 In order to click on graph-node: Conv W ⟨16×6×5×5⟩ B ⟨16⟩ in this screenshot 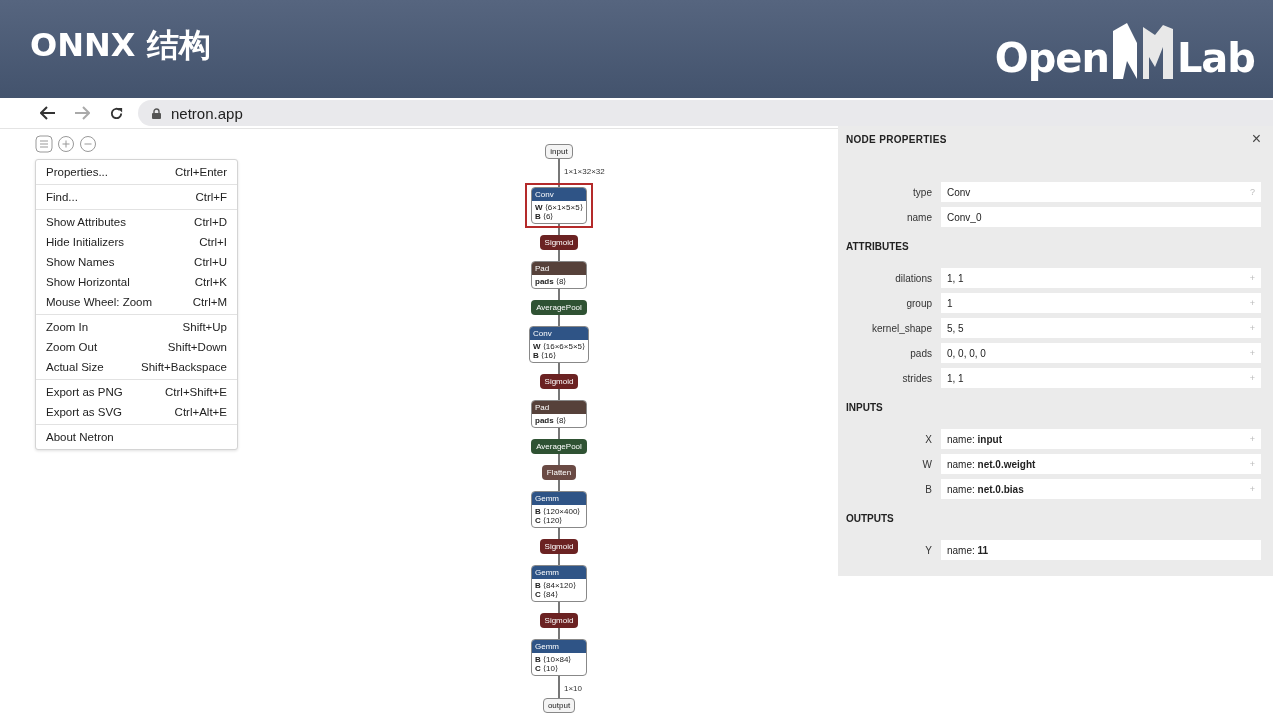, I will do `click(559, 344)`.